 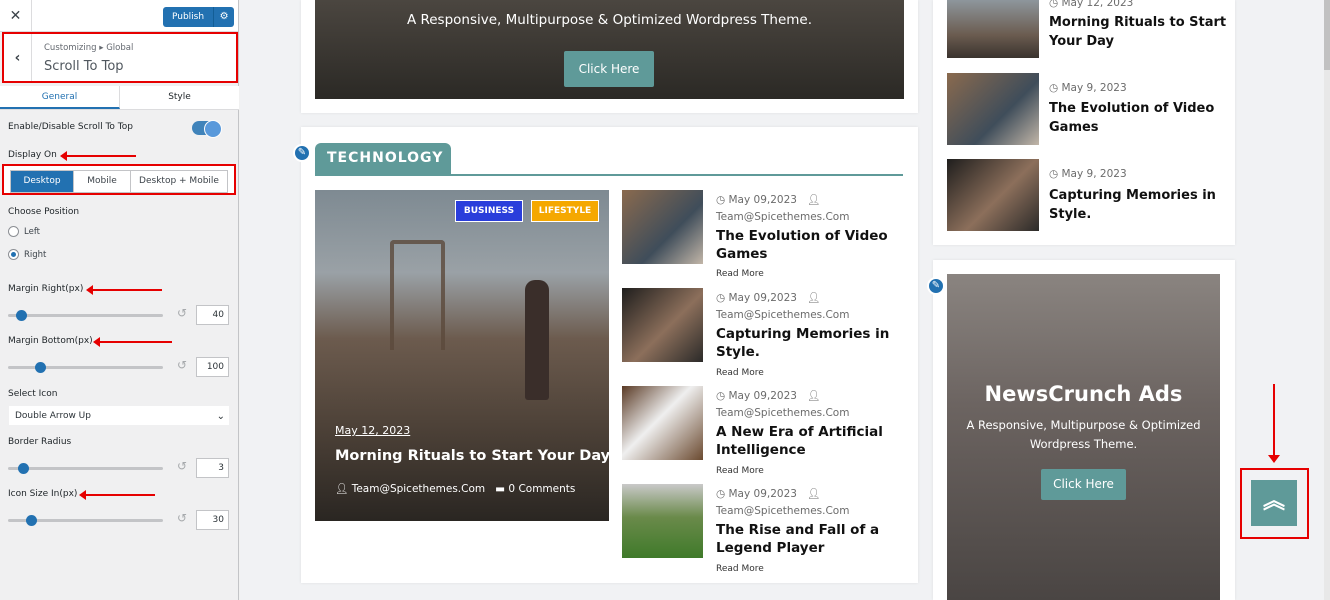 What do you see at coordinates (179, 97) in the screenshot?
I see `tab-style: Style` at bounding box center [179, 97].